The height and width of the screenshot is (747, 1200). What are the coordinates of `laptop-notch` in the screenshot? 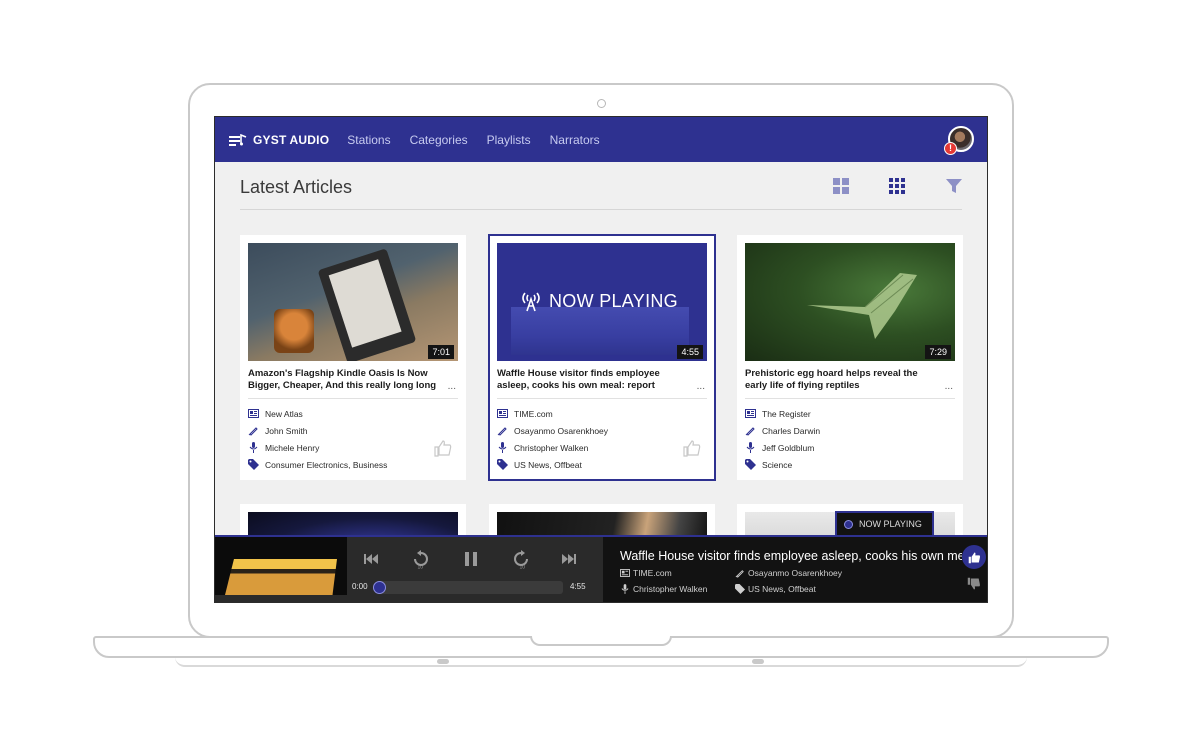 It's located at (601, 641).